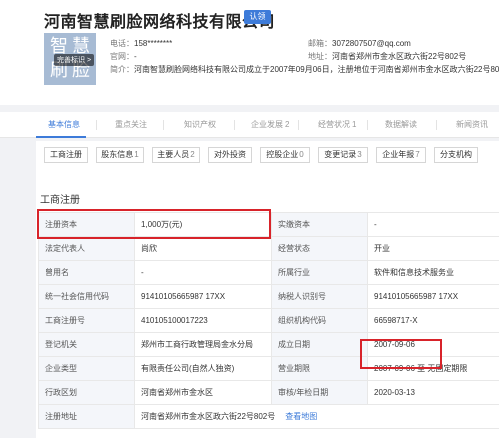 The image size is (499, 438). Describe the element at coordinates (456, 155) in the screenshot. I see `subtab-branches: 分支机构` at that location.